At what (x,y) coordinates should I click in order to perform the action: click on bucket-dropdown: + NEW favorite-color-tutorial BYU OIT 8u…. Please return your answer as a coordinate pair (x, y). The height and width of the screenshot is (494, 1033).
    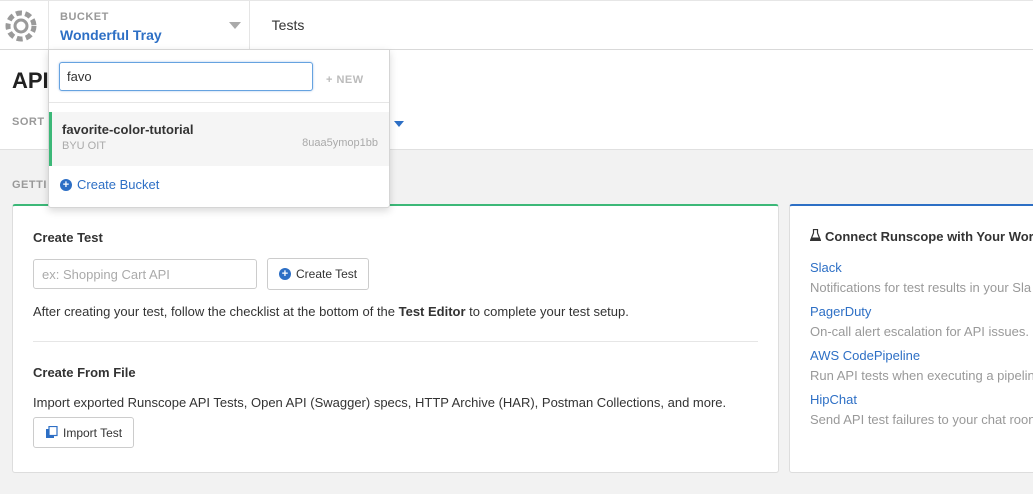
    Looking at the image, I should click on (219, 128).